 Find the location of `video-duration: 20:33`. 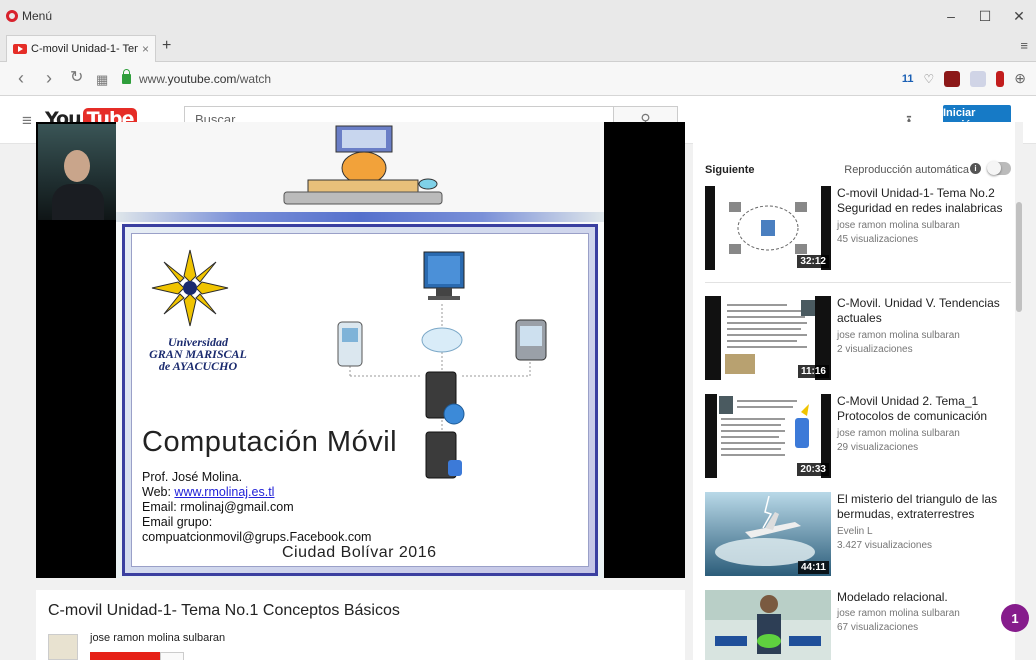

video-duration: 20:33 is located at coordinates (813, 469).